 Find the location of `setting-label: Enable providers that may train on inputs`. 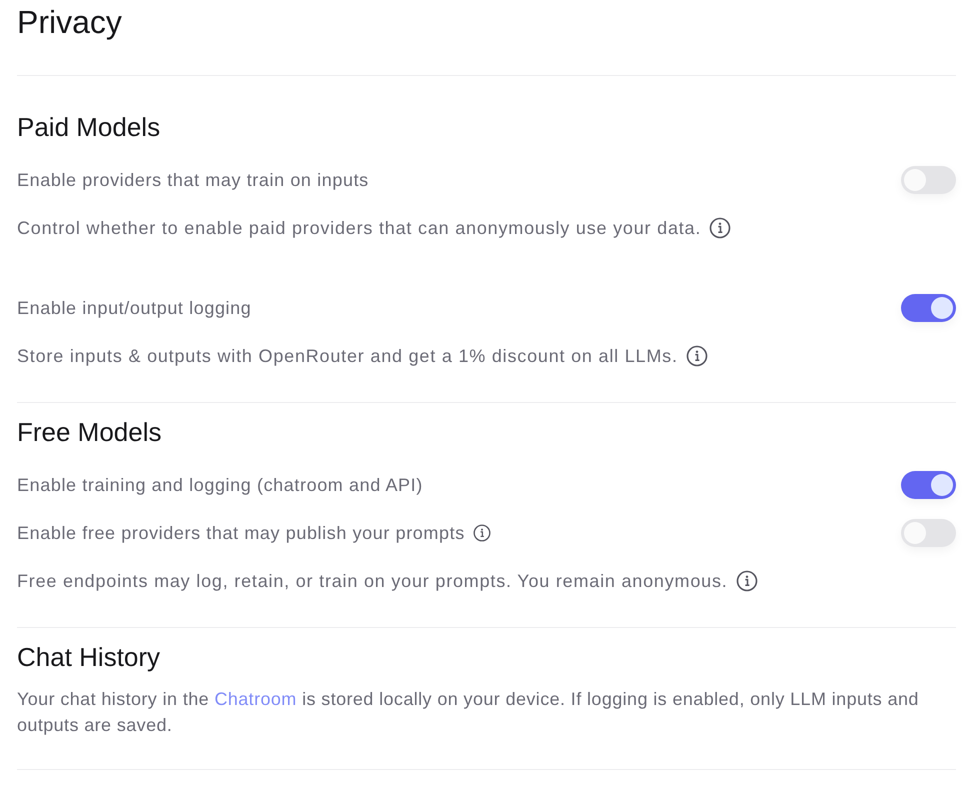

setting-label: Enable providers that may train on inputs is located at coordinates (193, 180).